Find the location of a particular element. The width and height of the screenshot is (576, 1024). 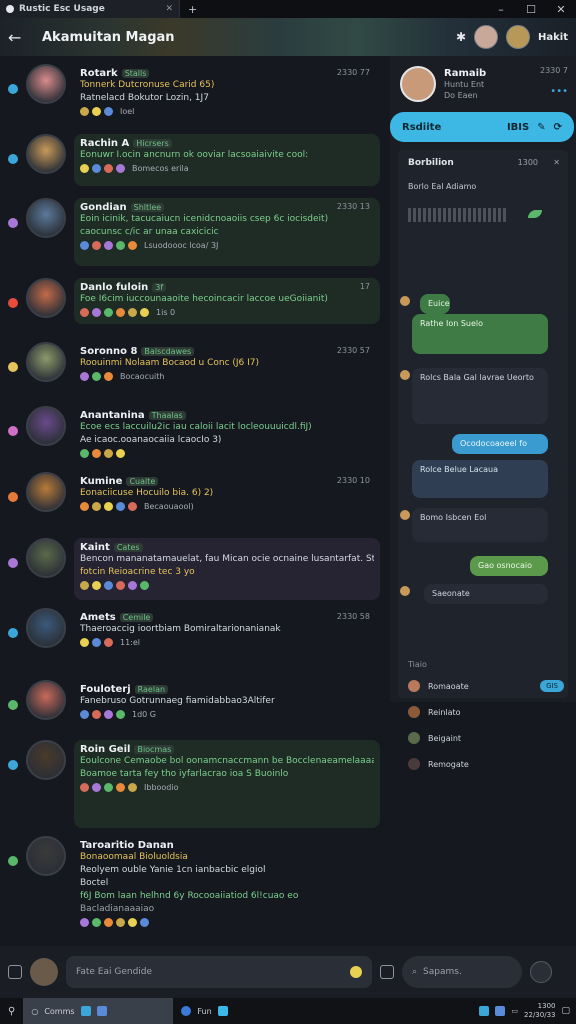

taskbar-item-fun: Fun is located at coordinates (204, 1011).